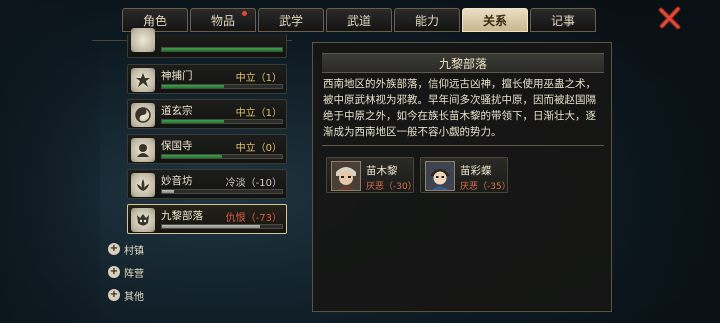  Describe the element at coordinates (182, 216) in the screenshot. I see `faction-name: 九黎部落` at that location.